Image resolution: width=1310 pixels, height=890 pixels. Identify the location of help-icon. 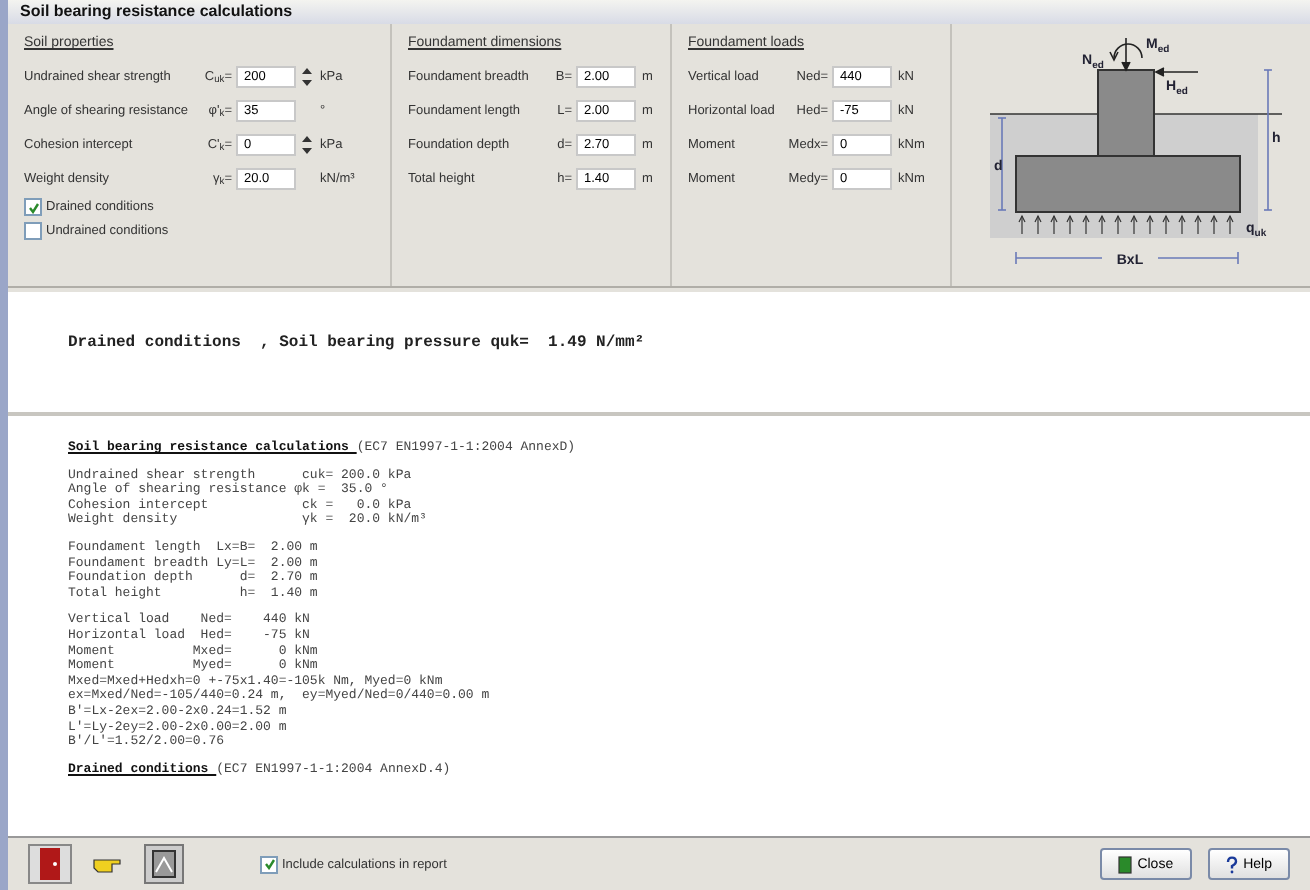
(1231, 864).